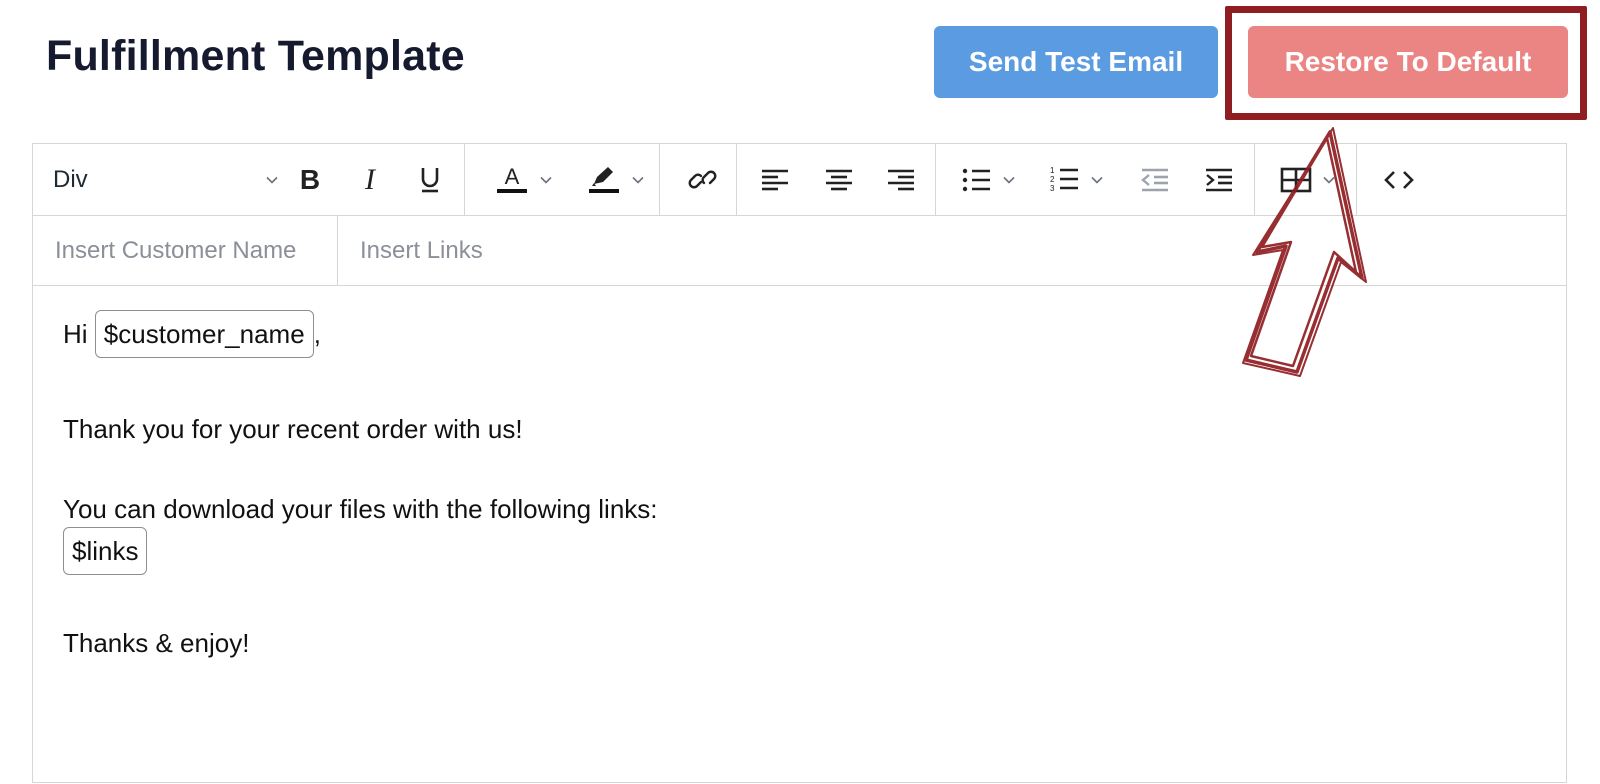  Describe the element at coordinates (317, 334) in the screenshot. I see `greeting-suffix: ,` at that location.